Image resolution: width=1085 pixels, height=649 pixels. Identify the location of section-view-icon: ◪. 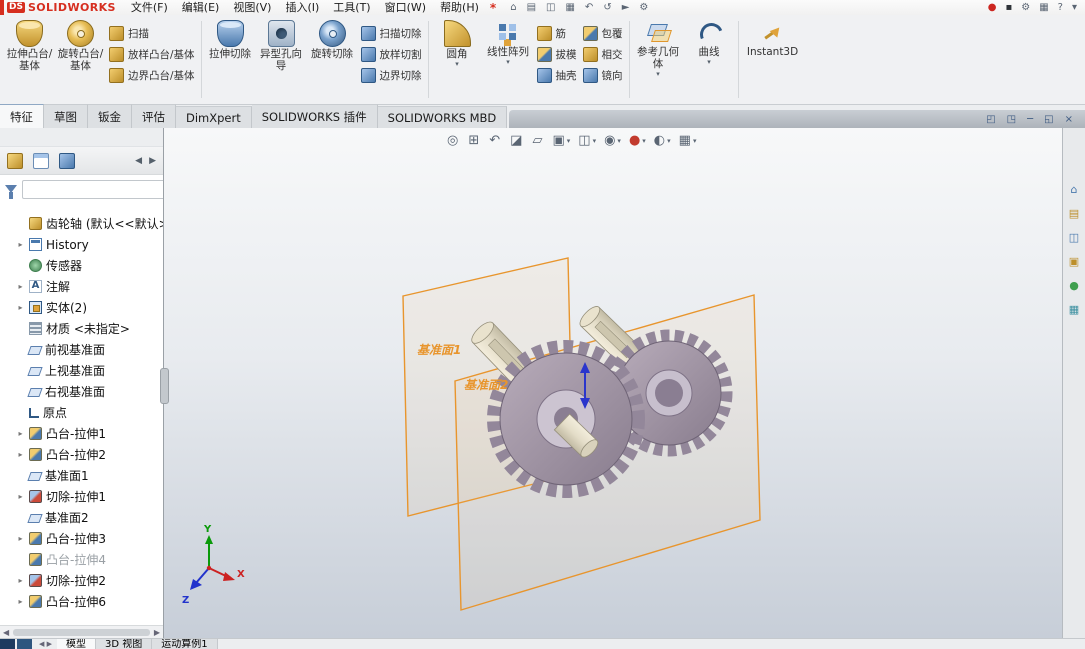
(517, 140).